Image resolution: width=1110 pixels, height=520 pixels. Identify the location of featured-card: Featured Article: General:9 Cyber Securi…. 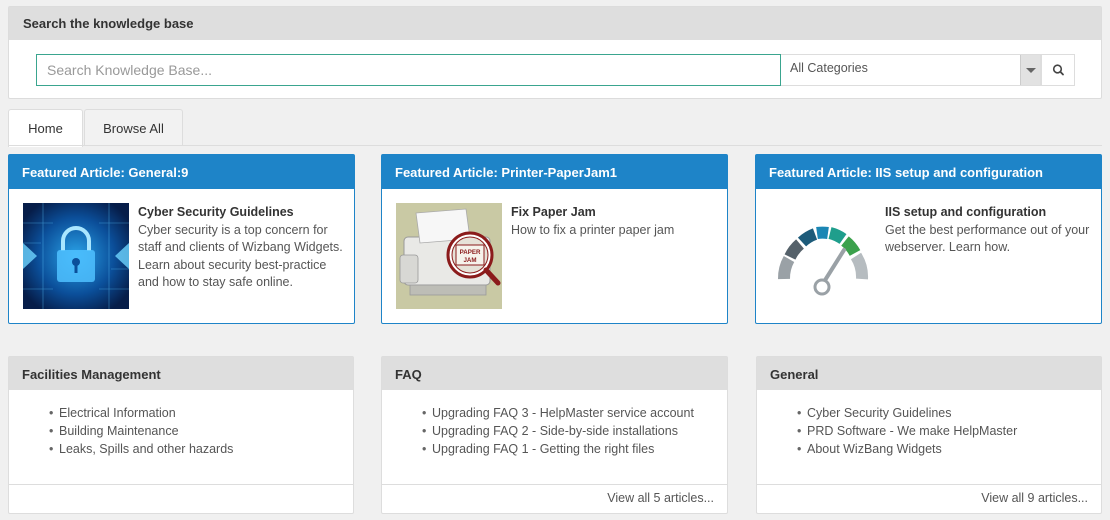
(181, 239).